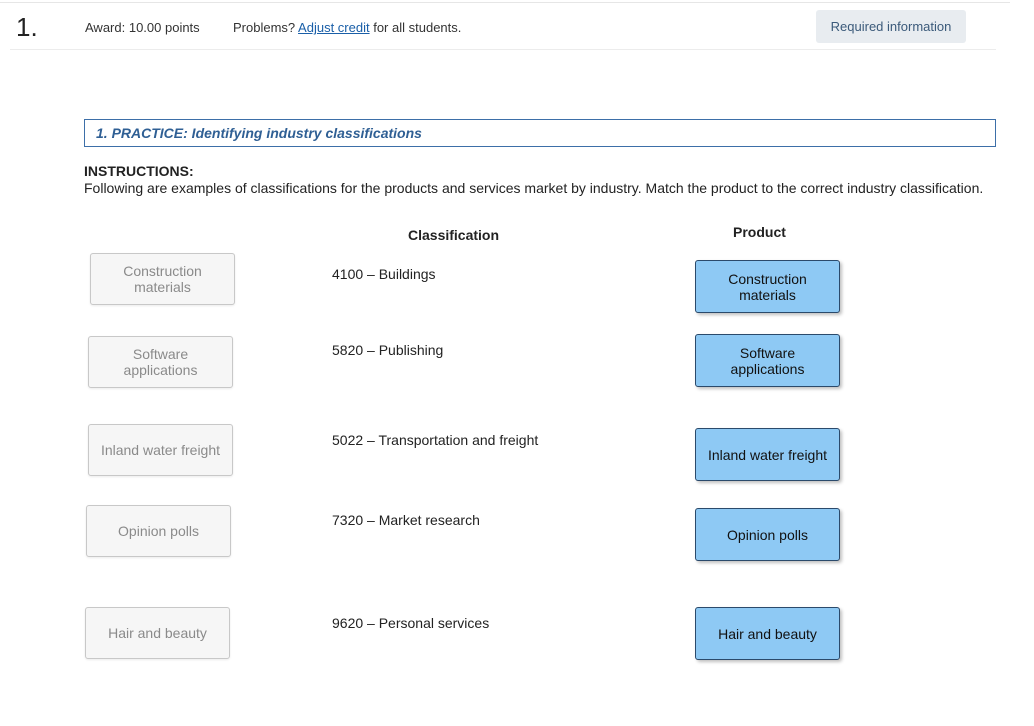  What do you see at coordinates (411, 623) in the screenshot?
I see `classification-personal-services: 9620 – Personal services` at bounding box center [411, 623].